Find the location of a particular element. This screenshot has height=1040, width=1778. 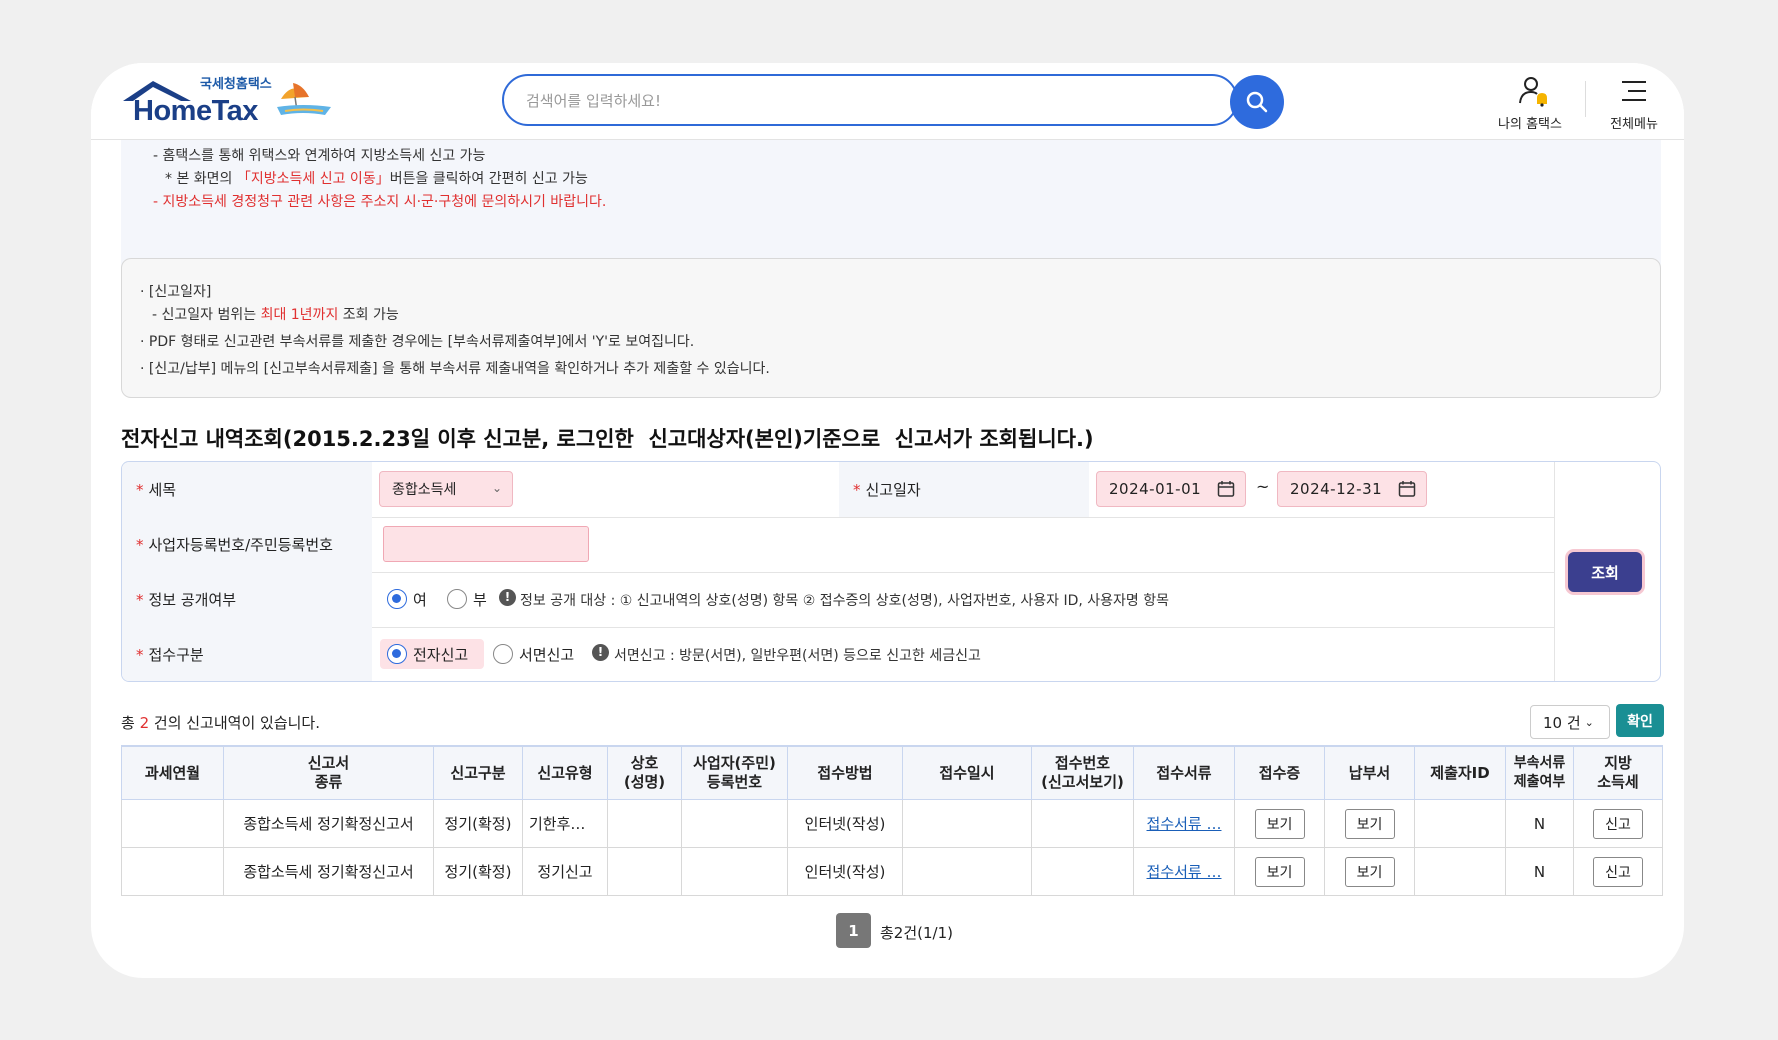

disclose-yes-radio is located at coordinates (397, 599).